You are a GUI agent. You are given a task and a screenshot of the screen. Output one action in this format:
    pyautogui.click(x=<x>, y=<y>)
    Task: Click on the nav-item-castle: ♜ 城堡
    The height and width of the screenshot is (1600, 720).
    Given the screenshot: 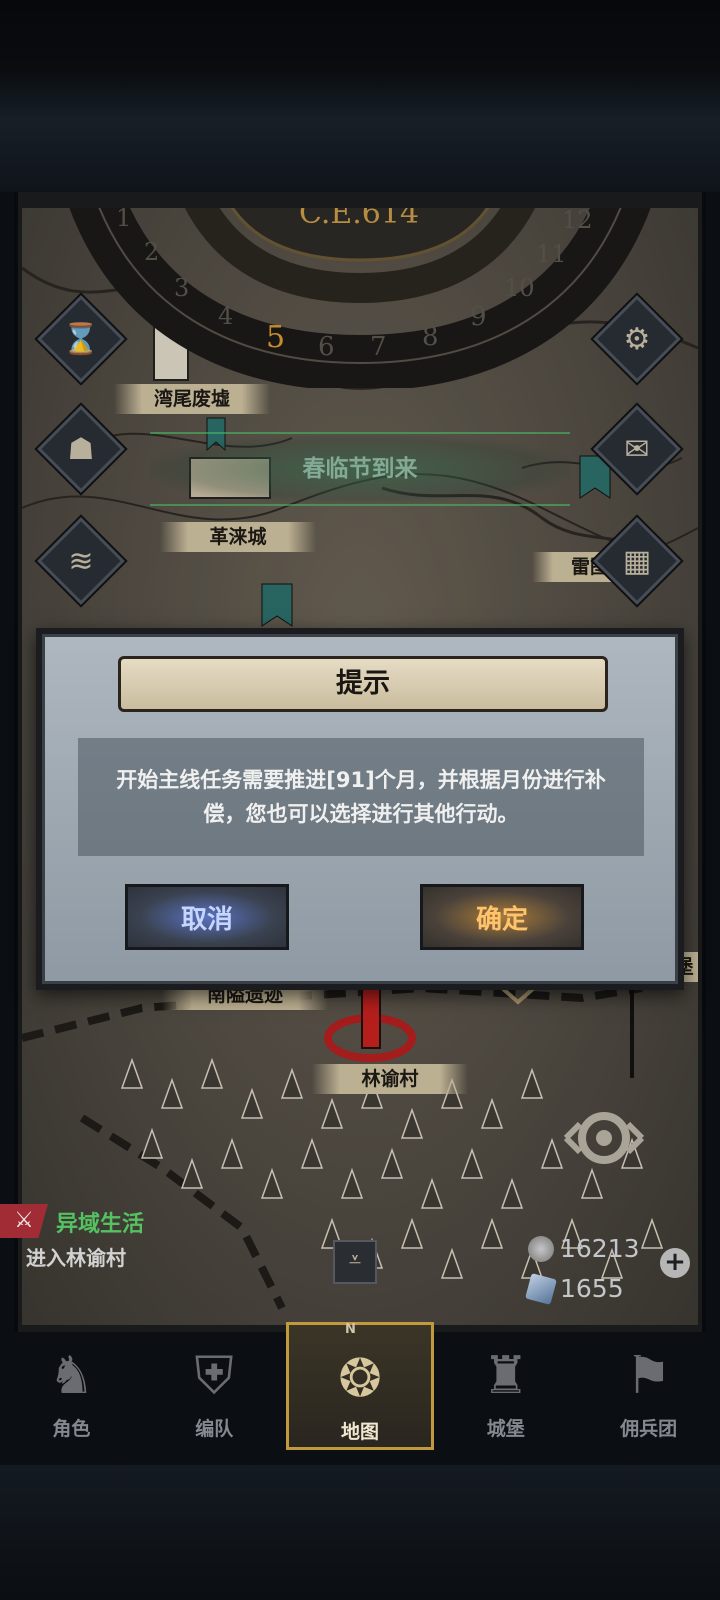 What is the action you would take?
    pyautogui.click(x=505, y=1386)
    